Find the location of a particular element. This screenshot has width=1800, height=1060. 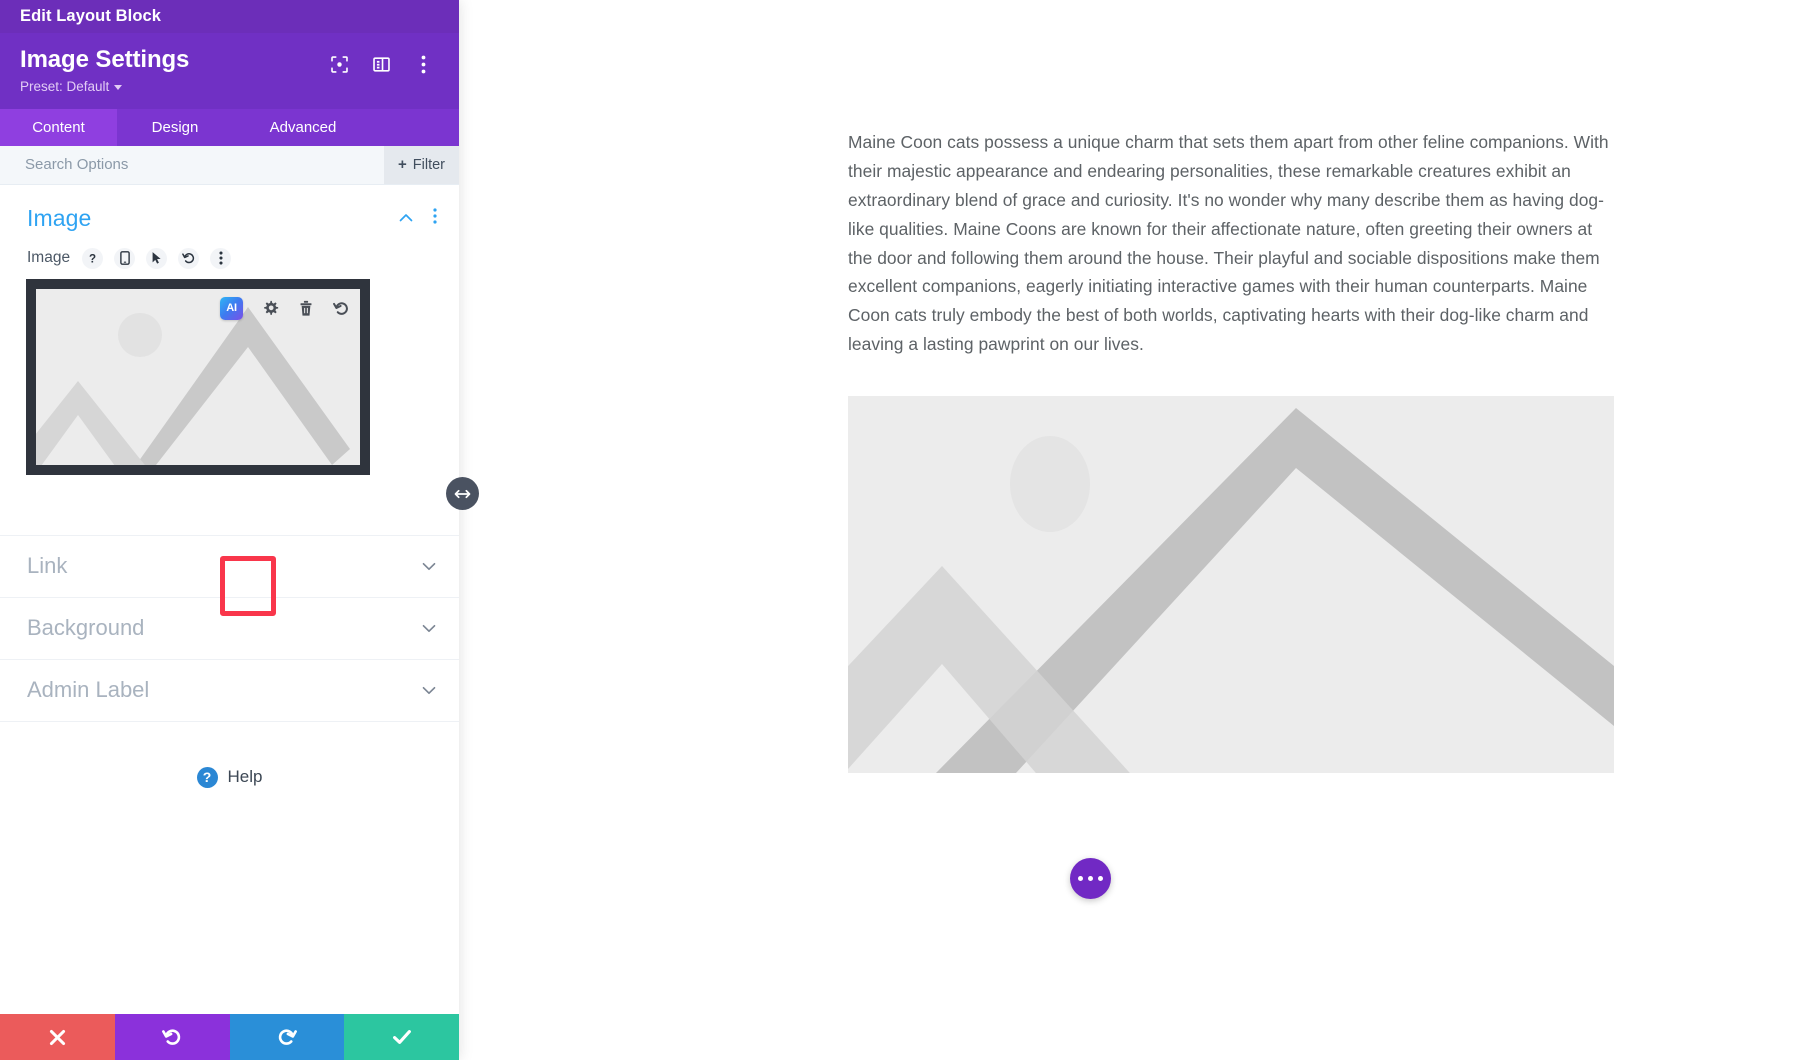

accordion-background-label: Background is located at coordinates (86, 628).